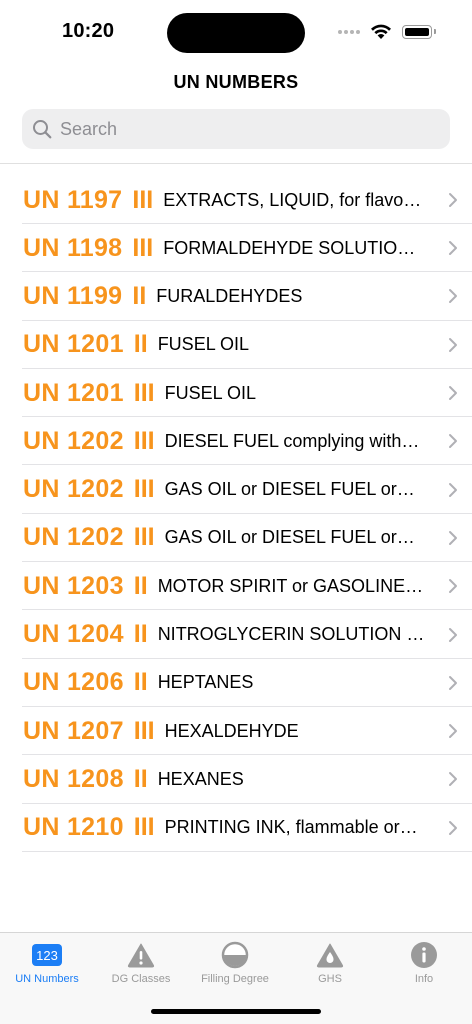  What do you see at coordinates (73, 682) in the screenshot?
I see `un-number: UN 1206` at bounding box center [73, 682].